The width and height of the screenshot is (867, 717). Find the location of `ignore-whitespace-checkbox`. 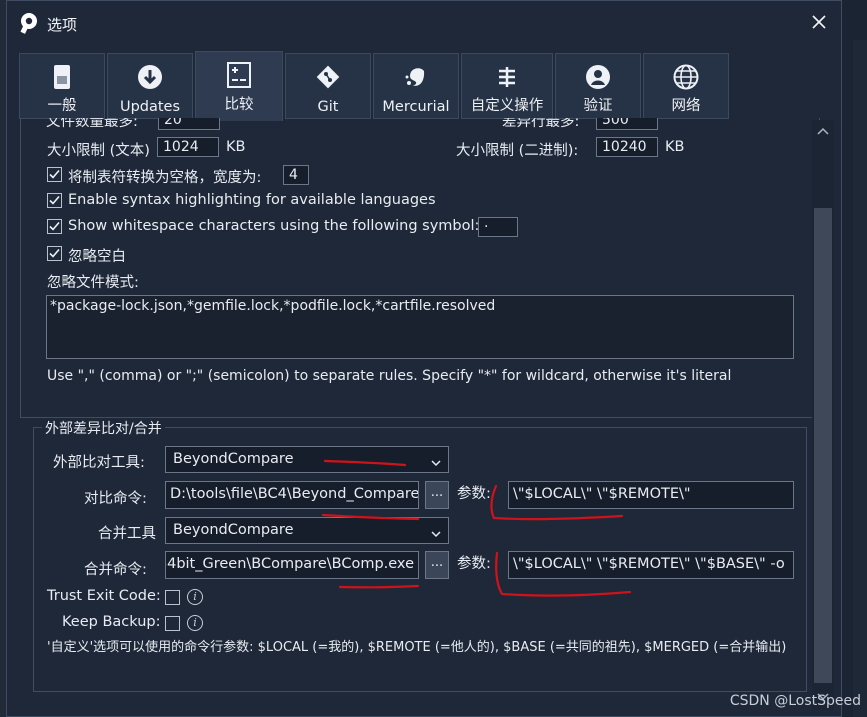

ignore-whitespace-checkbox is located at coordinates (54, 253).